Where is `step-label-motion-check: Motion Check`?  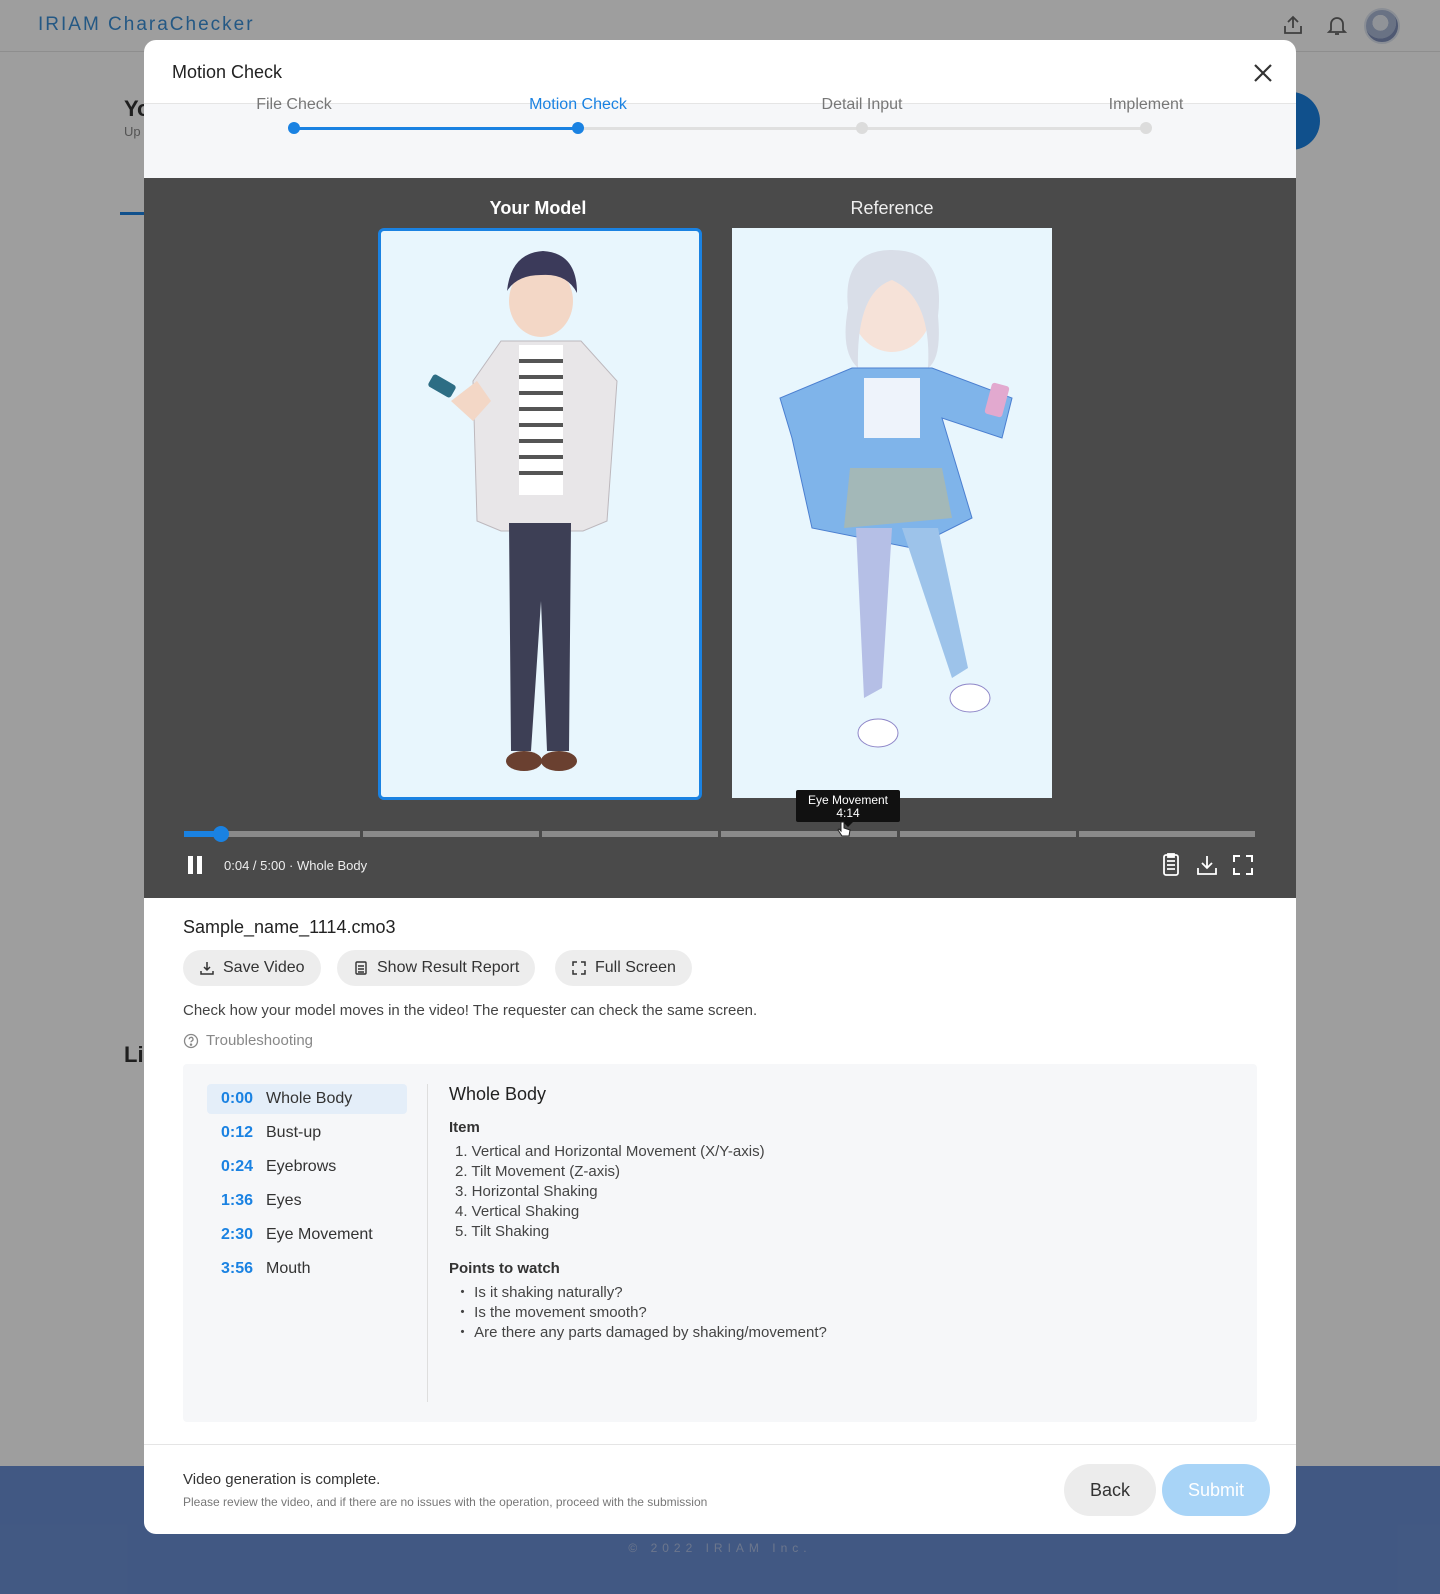 step-label-motion-check: Motion Check is located at coordinates (578, 104).